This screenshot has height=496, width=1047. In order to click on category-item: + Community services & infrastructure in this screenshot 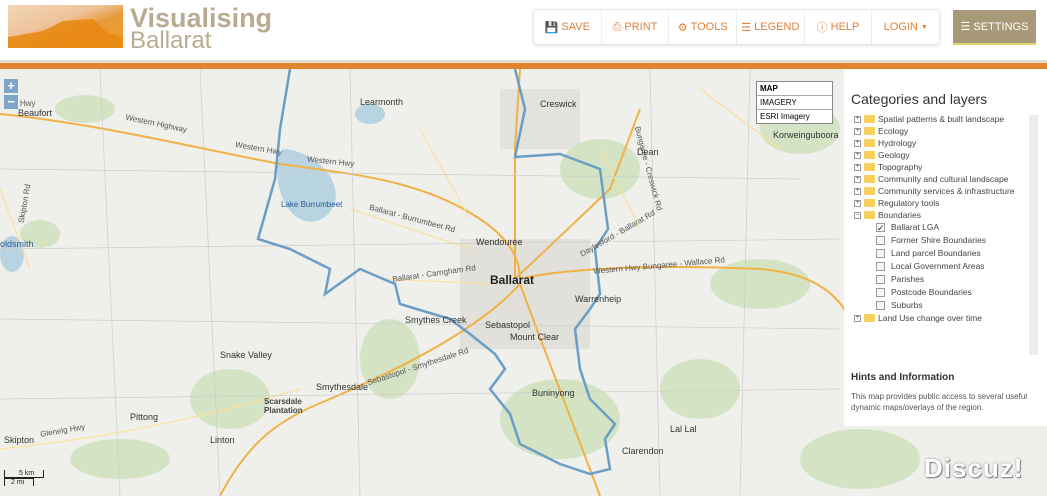, I will do `click(941, 191)`.